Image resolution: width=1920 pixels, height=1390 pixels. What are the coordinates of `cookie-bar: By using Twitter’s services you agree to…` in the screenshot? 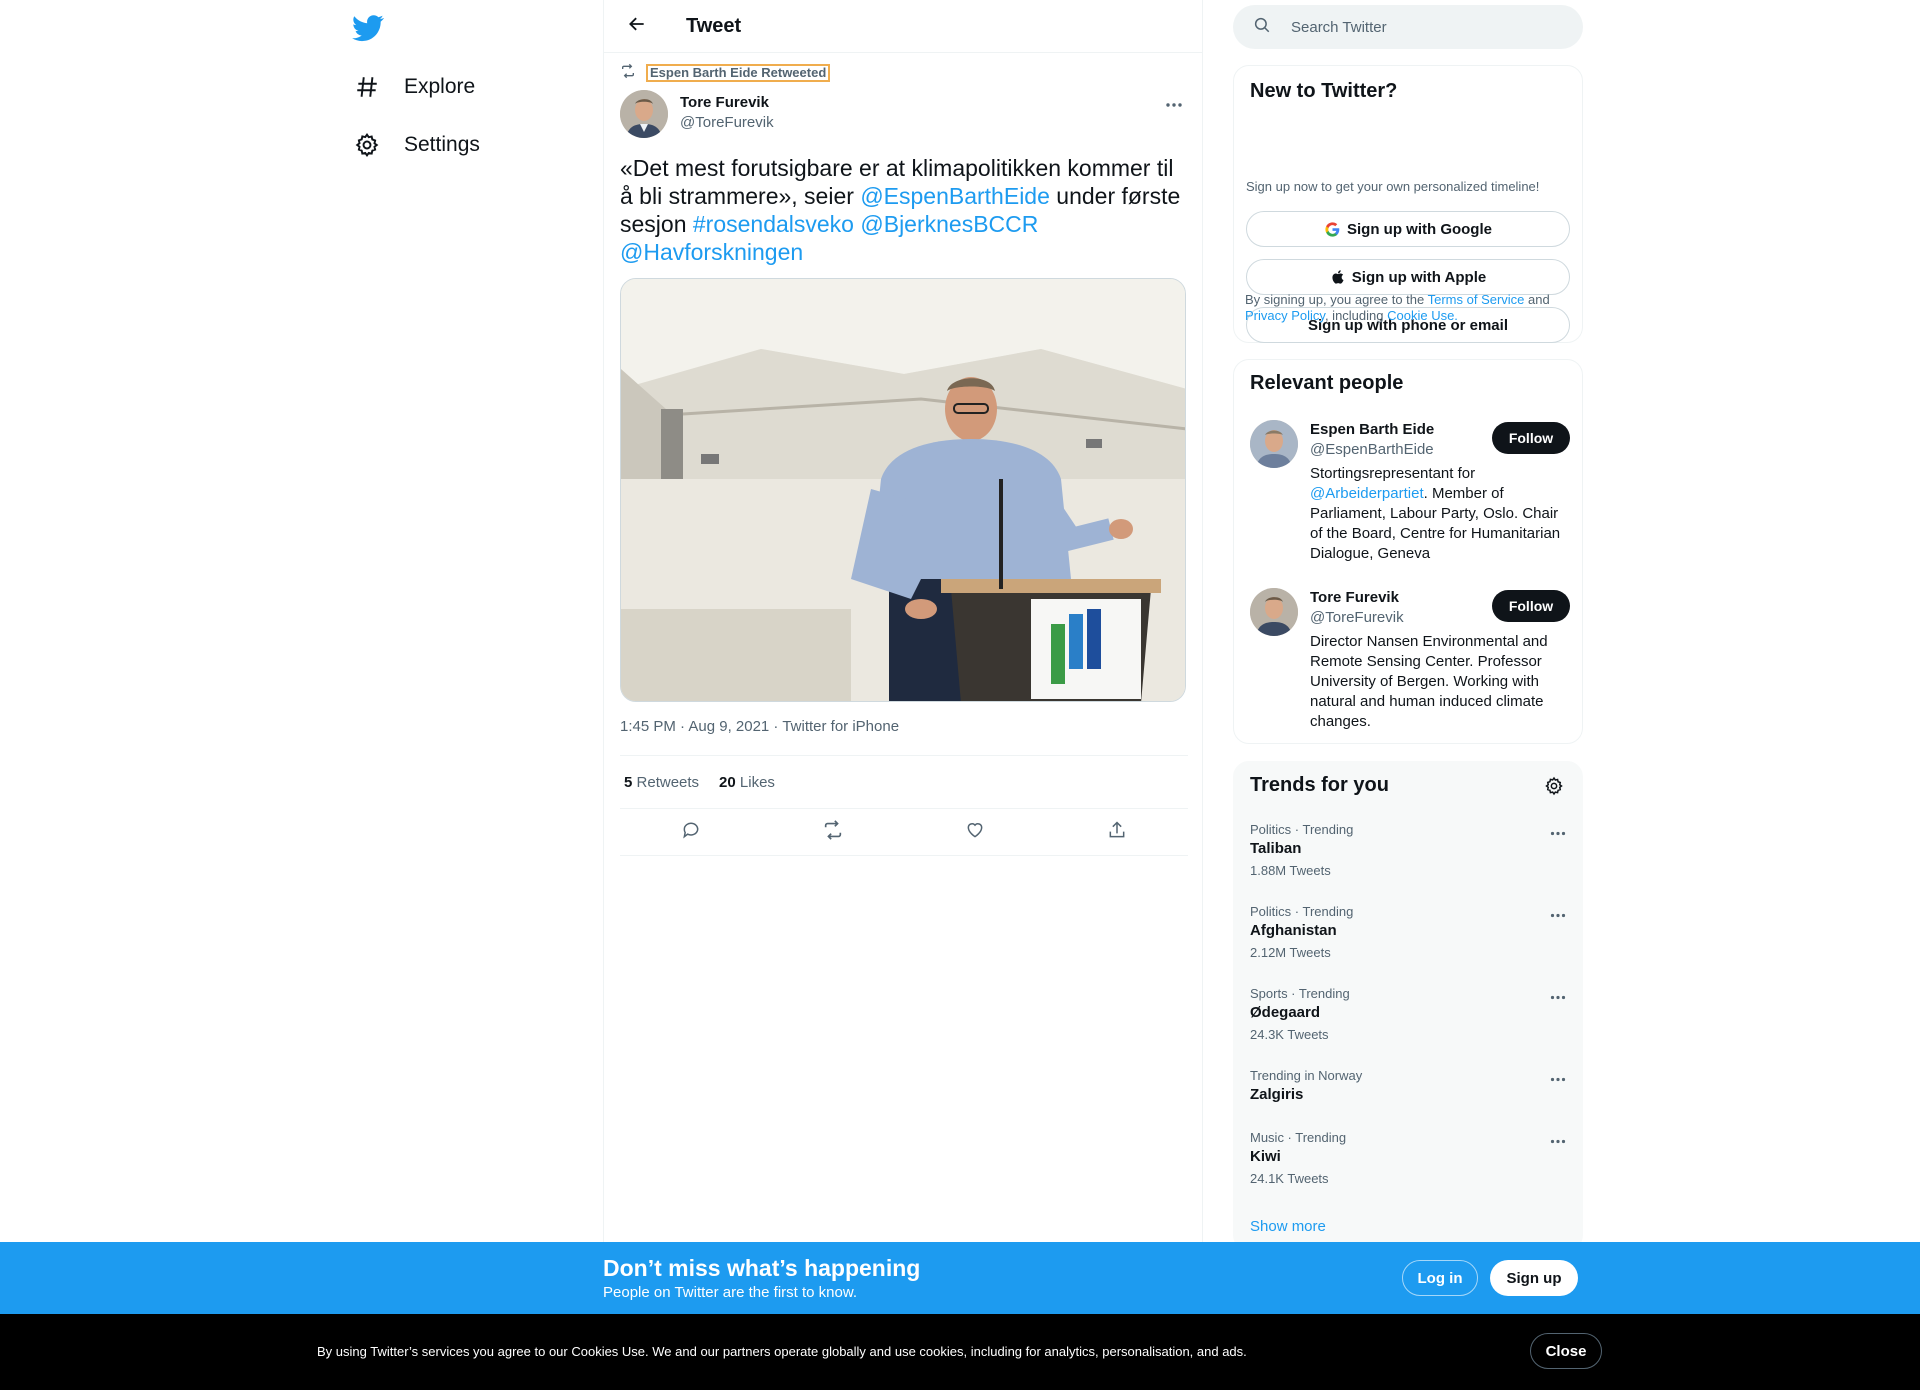 It's located at (960, 1352).